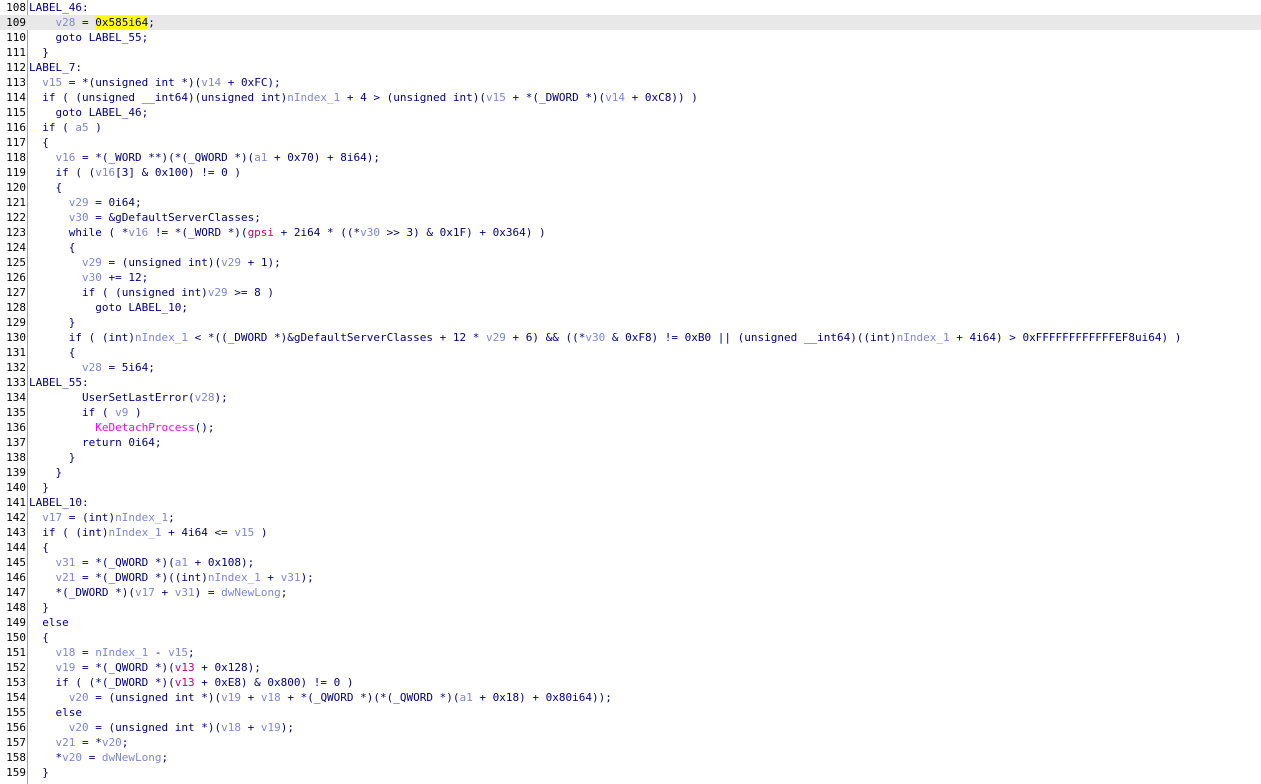 Image resolution: width=1261 pixels, height=784 pixels. What do you see at coordinates (630, 667) in the screenshot?
I see `code-line: 152 v19 = *(_QWORD *)(v13 + 0x128);` at bounding box center [630, 667].